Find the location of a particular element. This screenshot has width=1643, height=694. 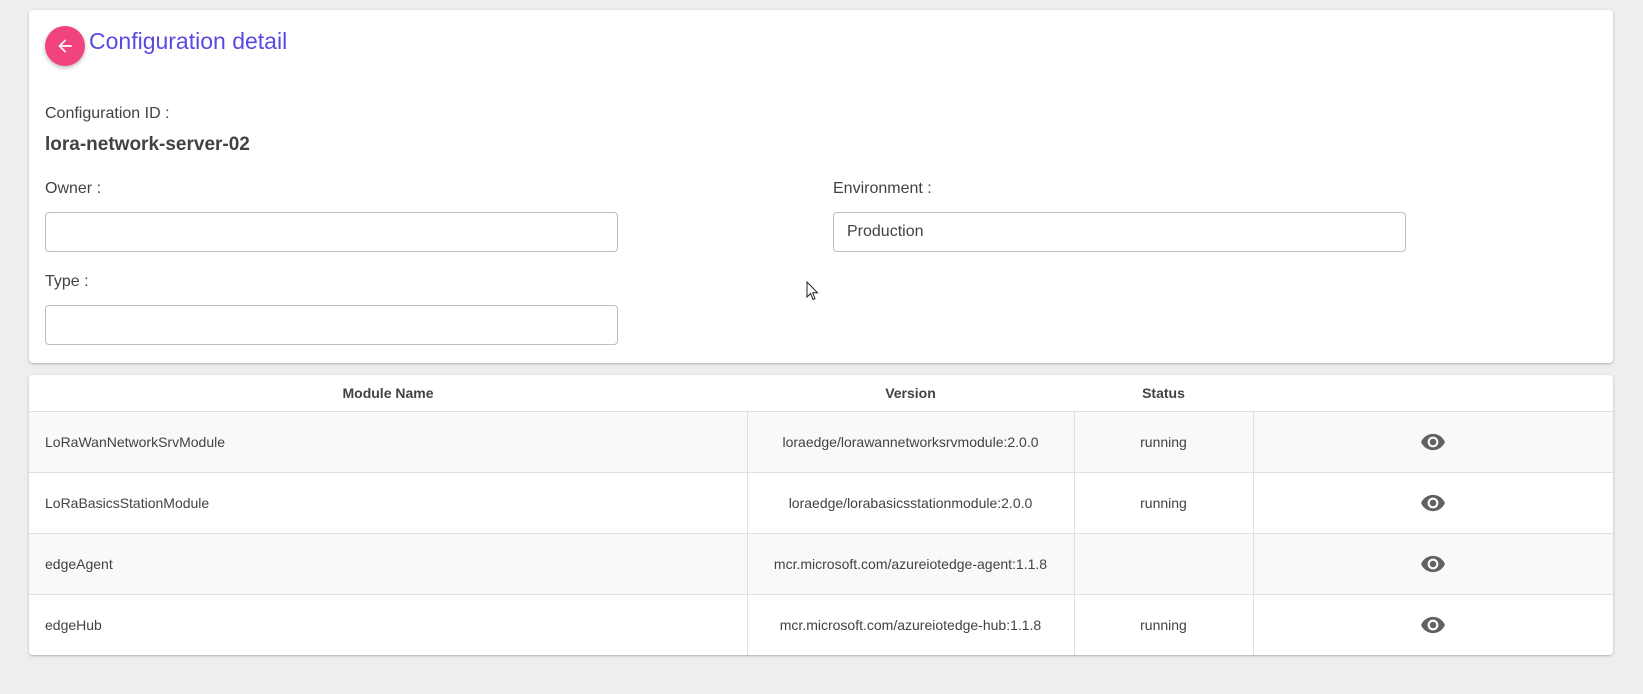

column-header-version: Version is located at coordinates (910, 393).